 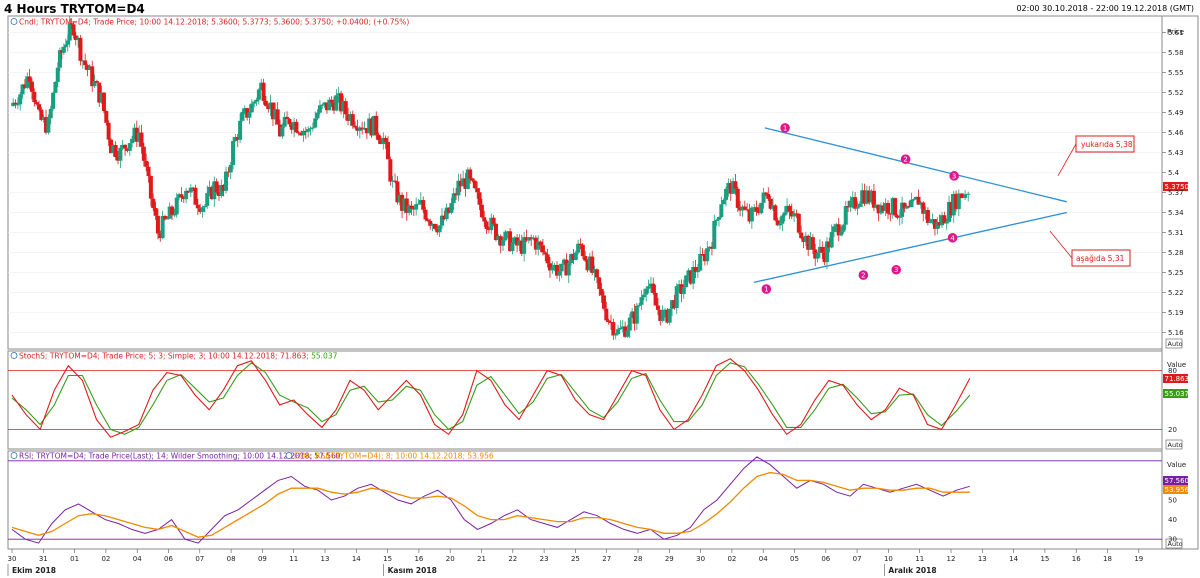 I want to click on upper-target-box: yukarıda 5,38, so click(x=1105, y=144).